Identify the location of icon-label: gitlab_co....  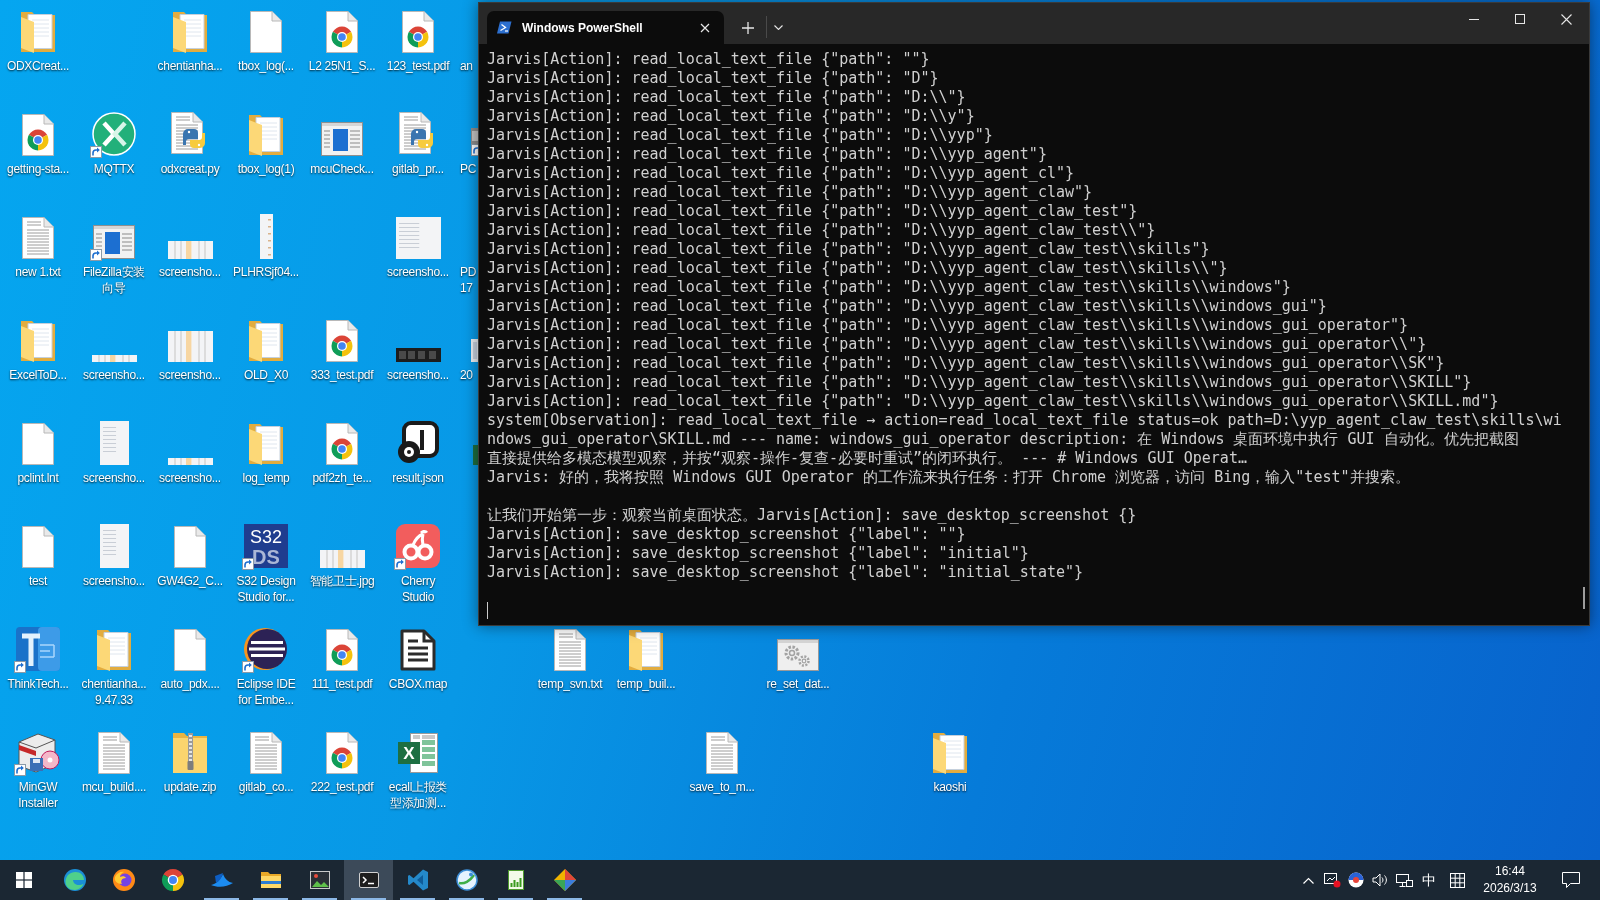
(266, 787).